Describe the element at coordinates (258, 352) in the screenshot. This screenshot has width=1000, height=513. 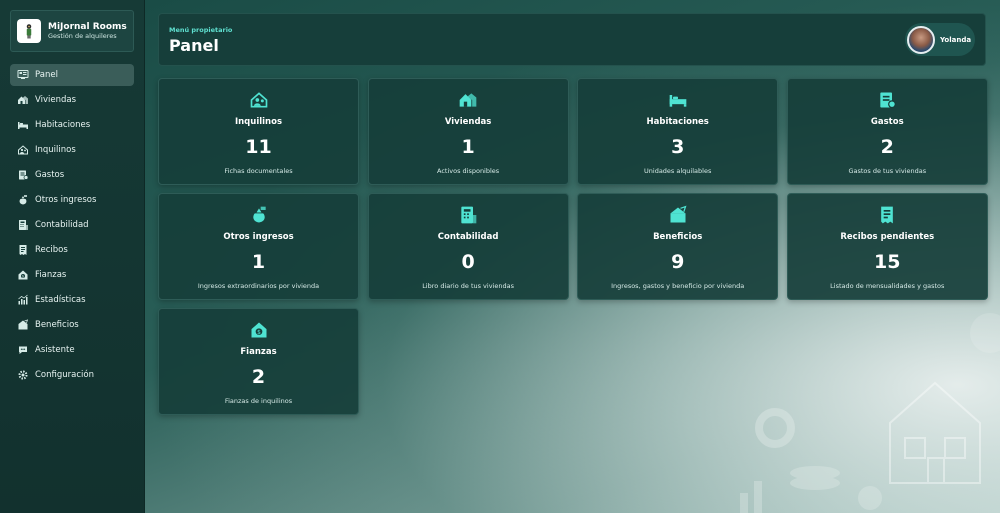
I see `card-title: Fianzas` at that location.